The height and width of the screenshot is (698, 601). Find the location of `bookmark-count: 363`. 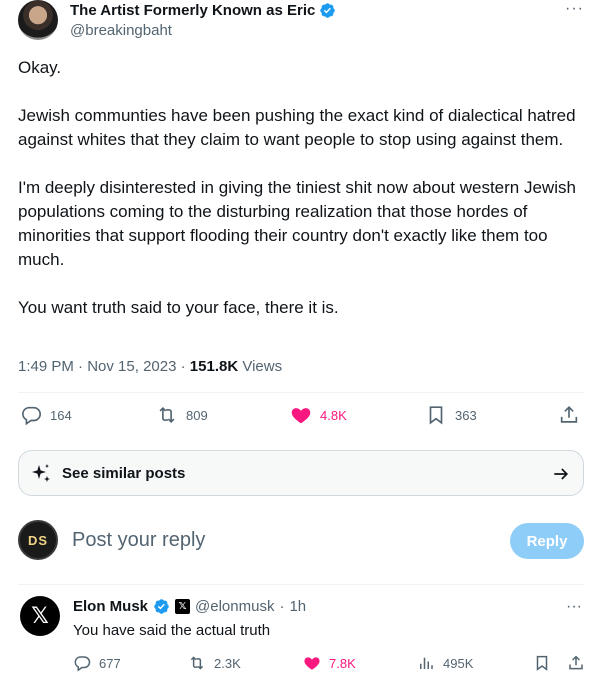

bookmark-count: 363 is located at coordinates (466, 415).